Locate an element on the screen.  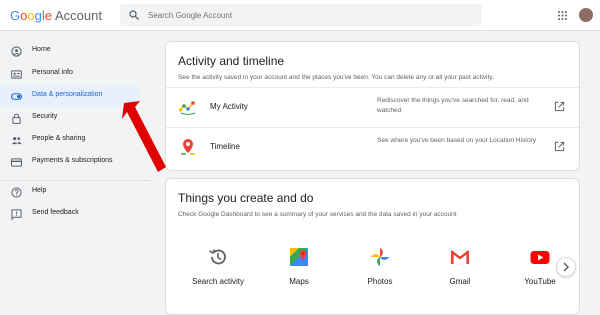
tile-label: YouTube is located at coordinates (540, 281).